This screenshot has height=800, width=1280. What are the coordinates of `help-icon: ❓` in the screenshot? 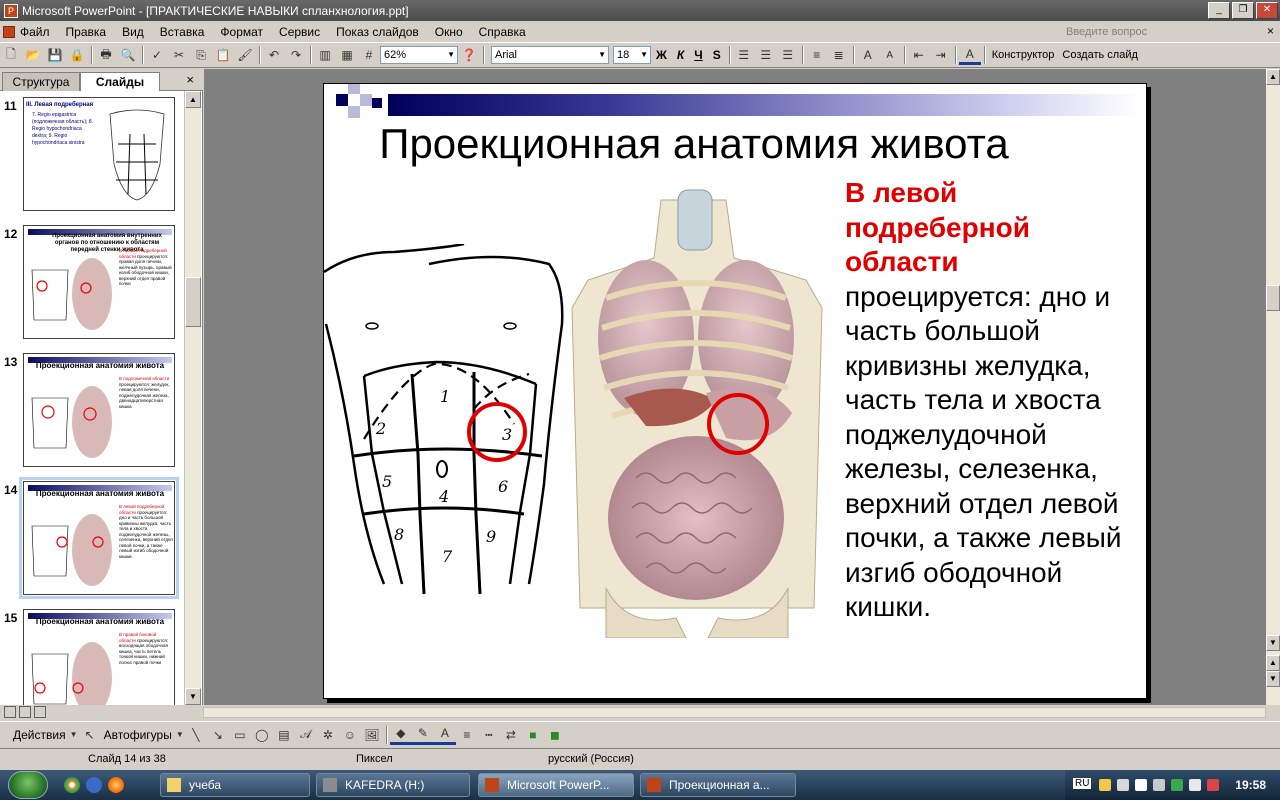 It's located at (469, 55).